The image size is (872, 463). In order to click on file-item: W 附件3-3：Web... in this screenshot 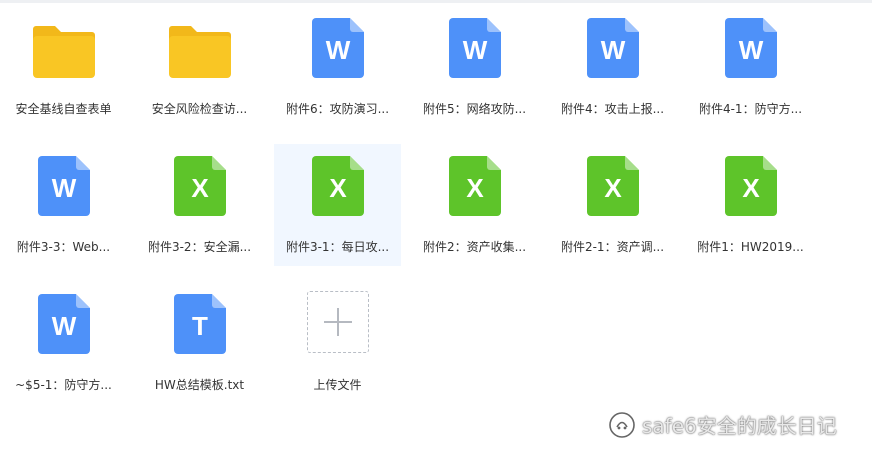, I will do `click(63, 205)`.